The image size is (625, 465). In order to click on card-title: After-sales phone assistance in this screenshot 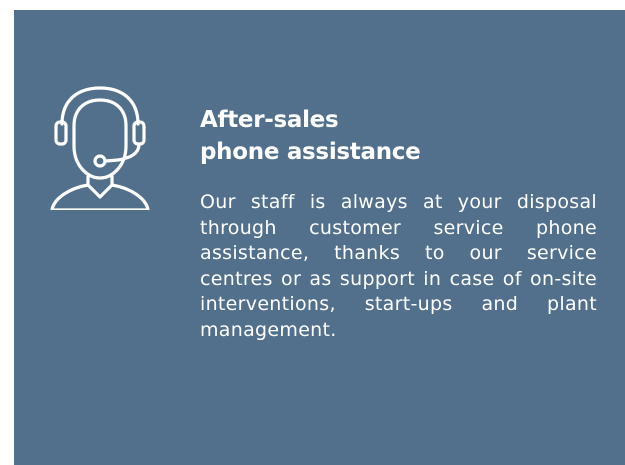, I will do `click(400, 136)`.